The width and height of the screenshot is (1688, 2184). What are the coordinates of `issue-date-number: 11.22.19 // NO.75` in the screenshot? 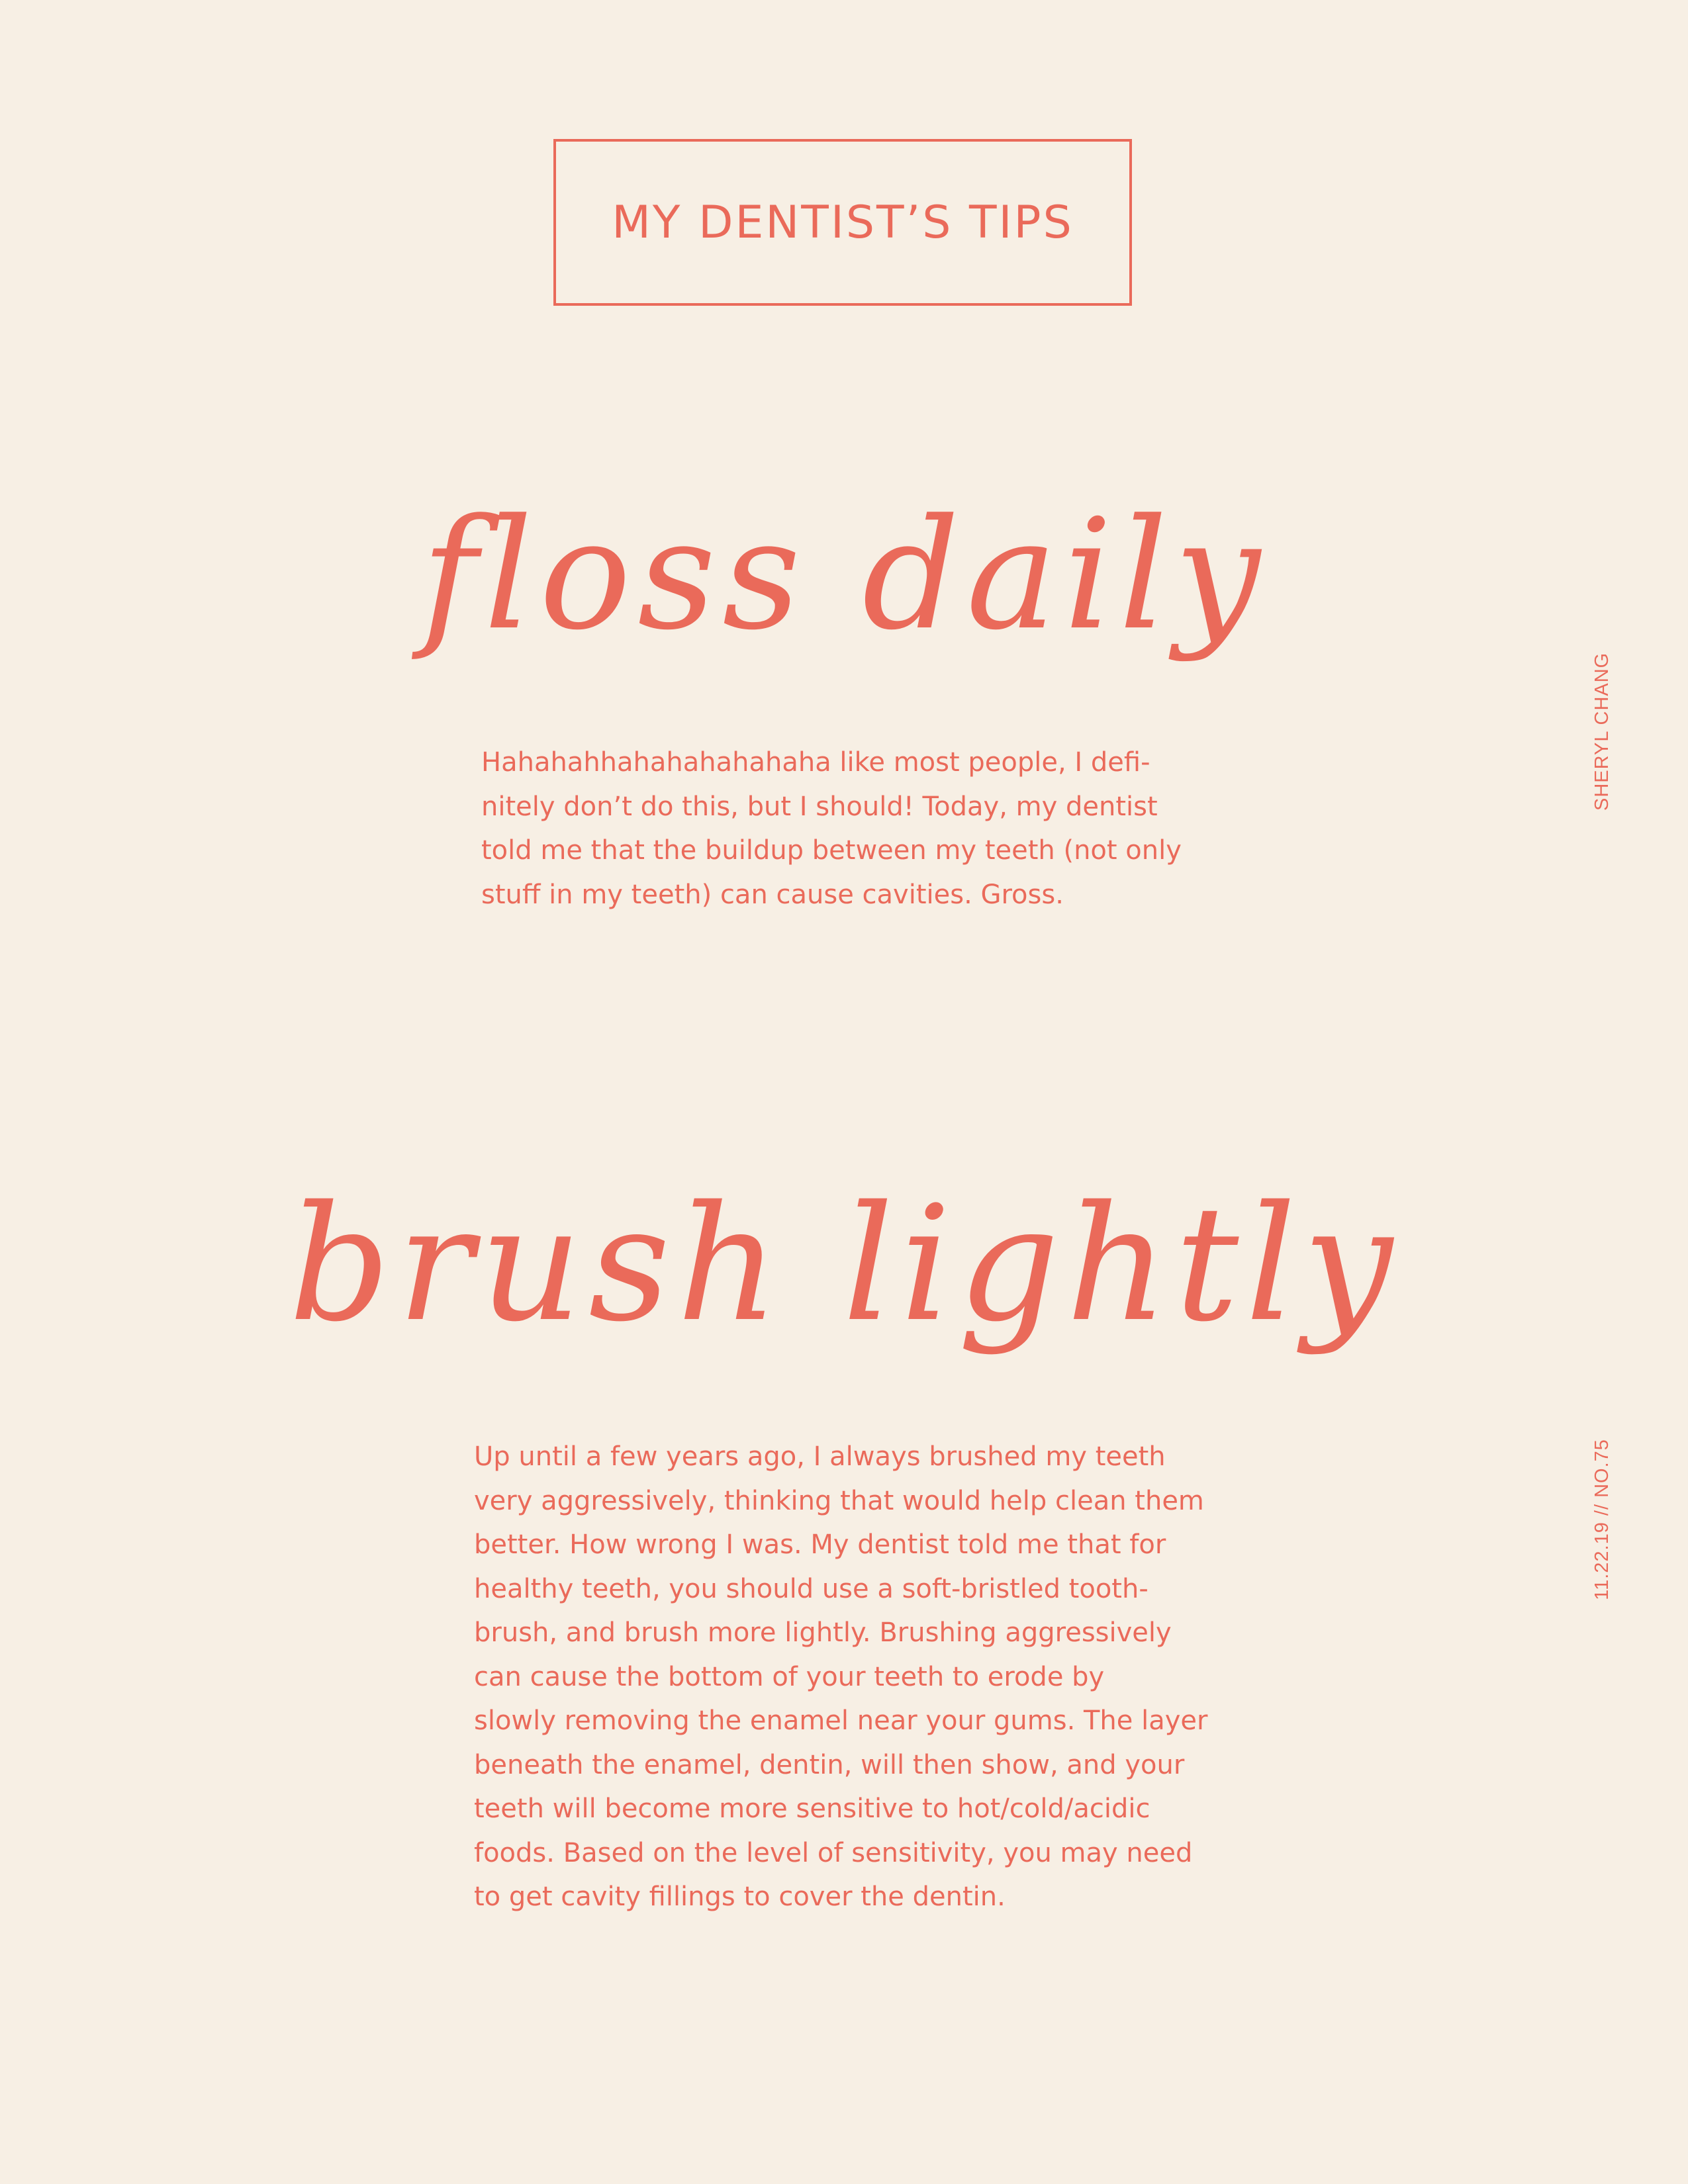 It's located at (1602, 1519).